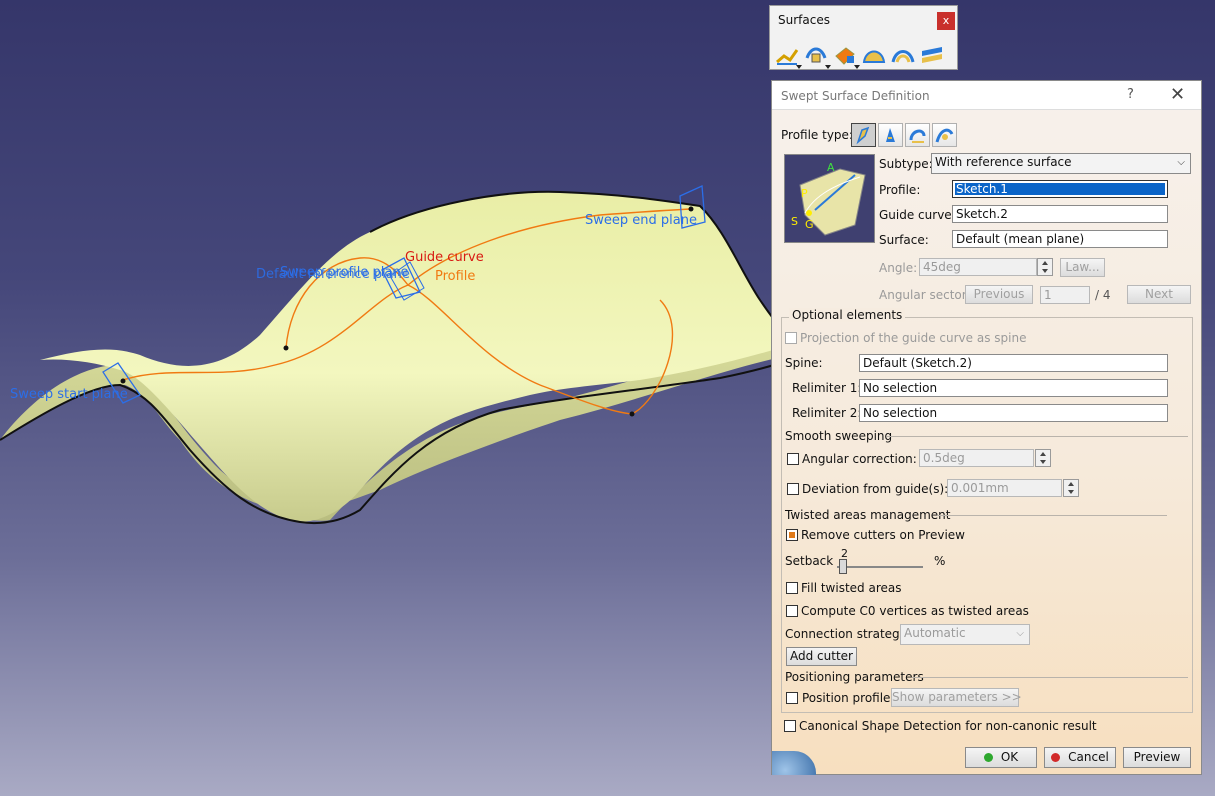 The height and width of the screenshot is (796, 1215). Describe the element at coordinates (1056, 757) in the screenshot. I see `cancel-icon` at that location.